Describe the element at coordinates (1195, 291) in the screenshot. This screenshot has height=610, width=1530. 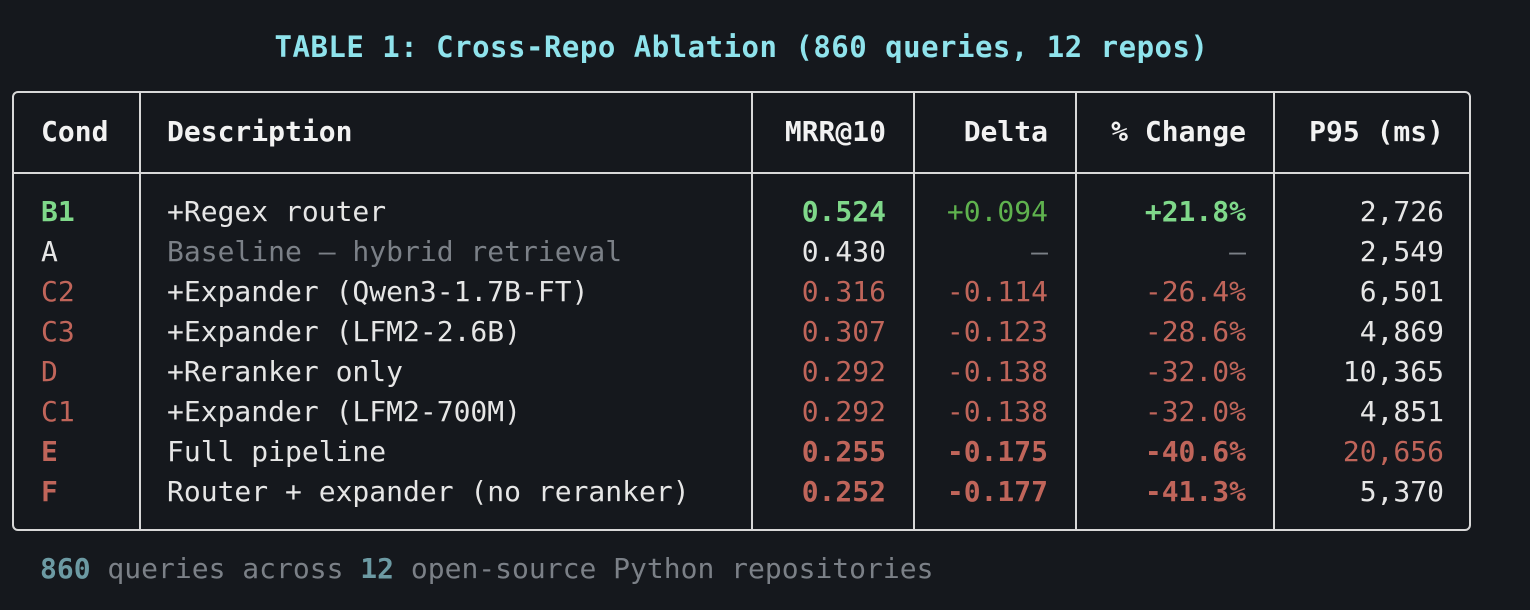
I see `cell-change: -26.4%` at that location.